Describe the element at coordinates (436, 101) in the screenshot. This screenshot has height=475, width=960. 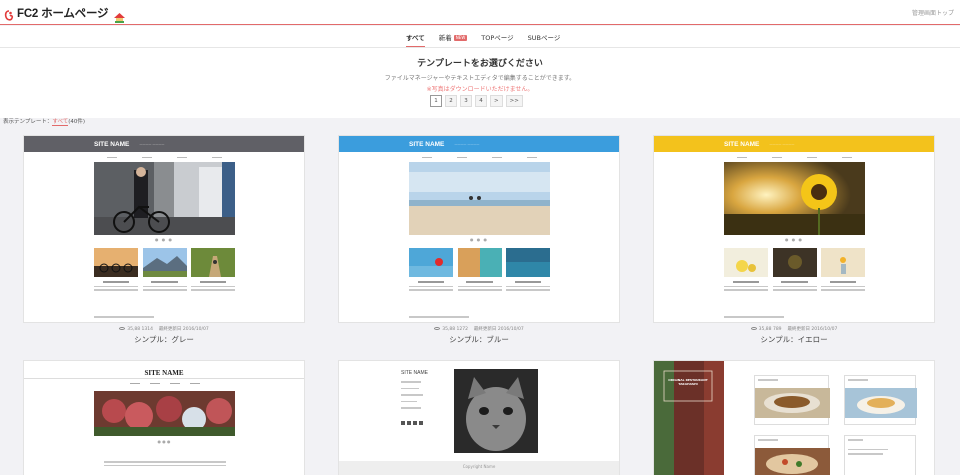
I see `page-button-1: 1` at that location.